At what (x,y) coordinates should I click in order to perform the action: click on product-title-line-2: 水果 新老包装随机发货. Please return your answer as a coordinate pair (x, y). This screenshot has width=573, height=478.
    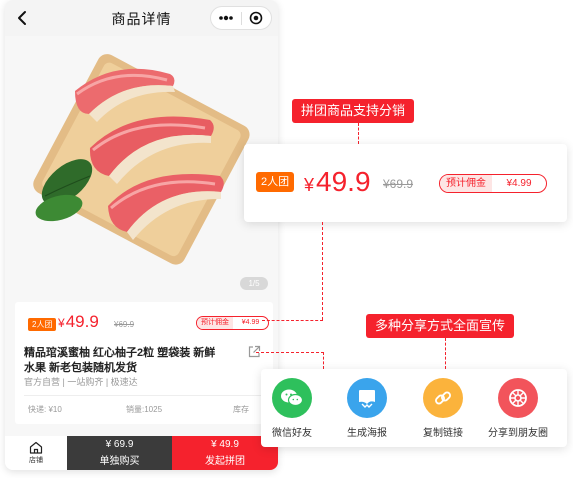
    Looking at the image, I should click on (81, 368).